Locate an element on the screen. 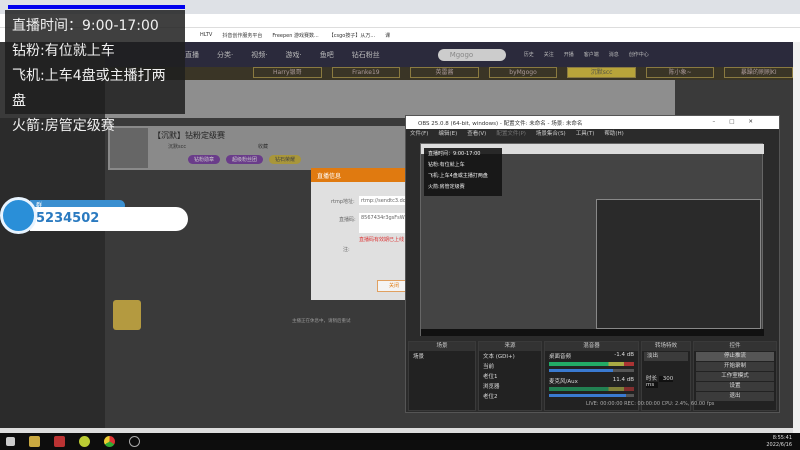 This screenshot has width=800, height=450. overlay-line: 飞机:上车4盘或主播打两盘 is located at coordinates (89, 88).